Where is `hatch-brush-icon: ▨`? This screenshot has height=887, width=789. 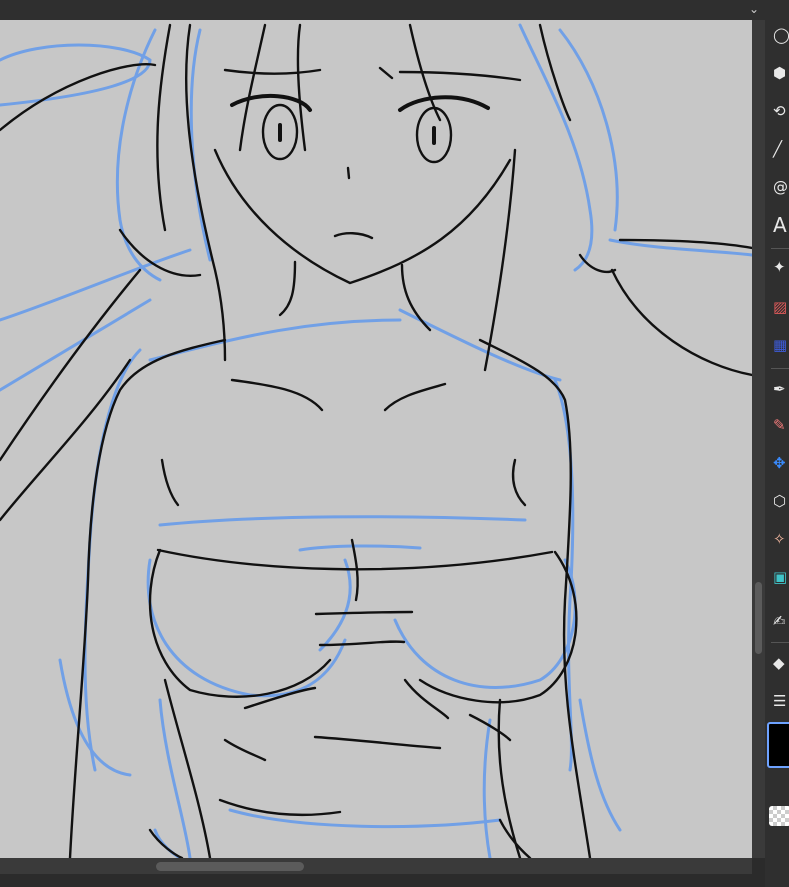 hatch-brush-icon: ▨ is located at coordinates (781, 307).